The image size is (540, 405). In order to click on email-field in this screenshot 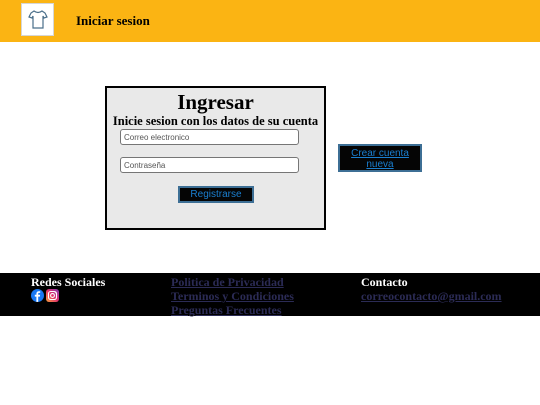, I will do `click(209, 137)`.